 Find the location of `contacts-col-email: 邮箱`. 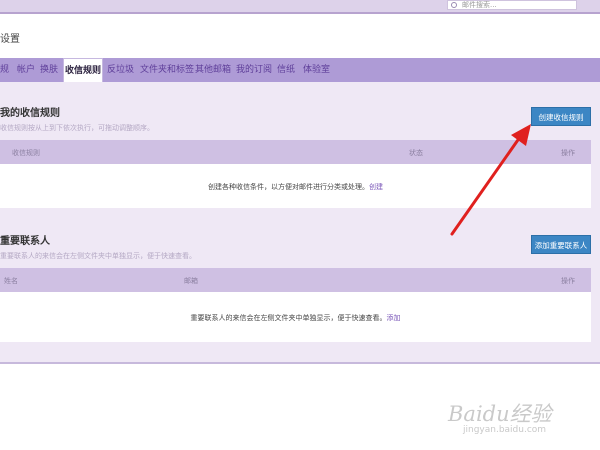

contacts-col-email: 邮箱 is located at coordinates (191, 281).